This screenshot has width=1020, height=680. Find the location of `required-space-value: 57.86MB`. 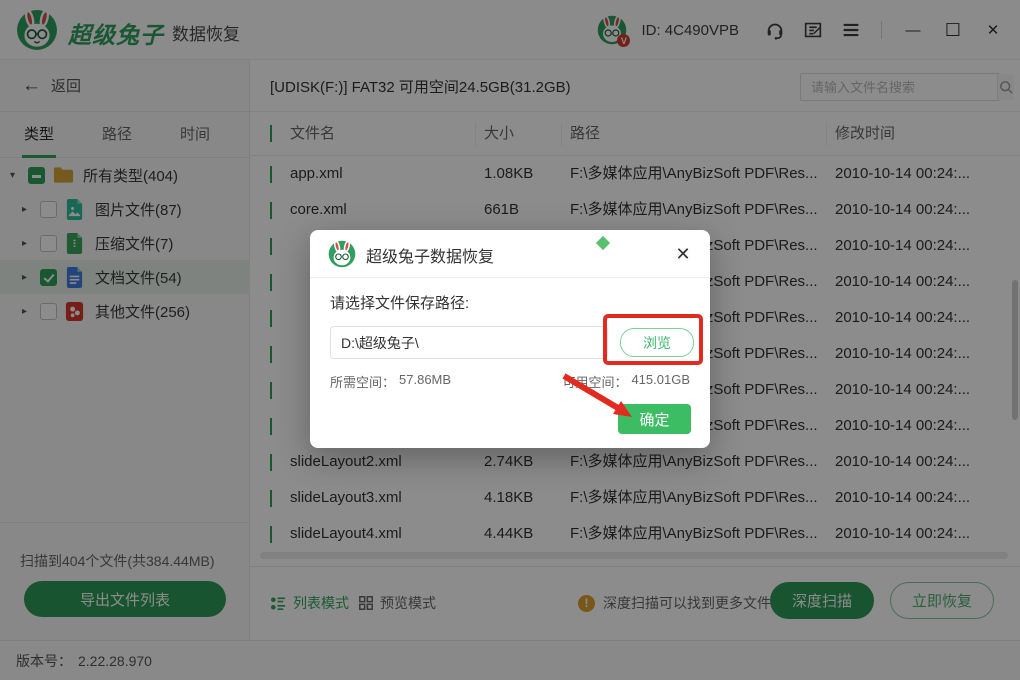

required-space-value: 57.86MB is located at coordinates (425, 379).